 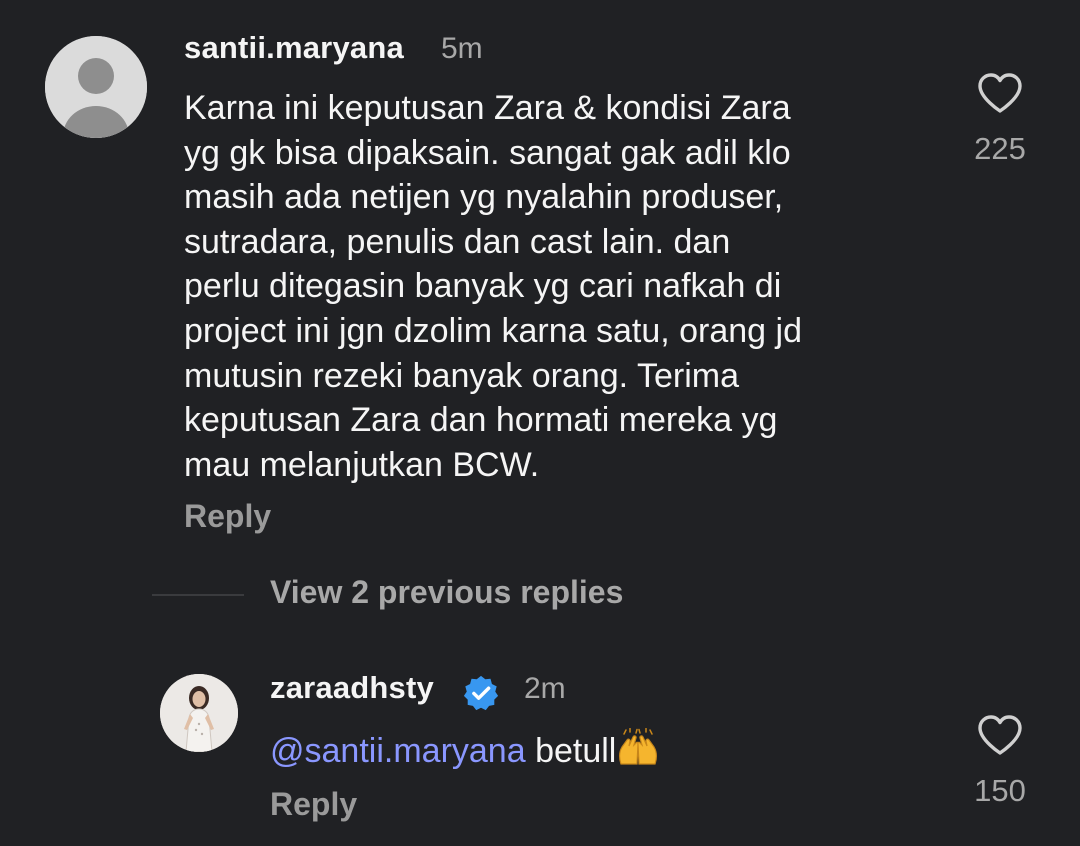 I want to click on comment-username: zaraadhsty, so click(x=352, y=688).